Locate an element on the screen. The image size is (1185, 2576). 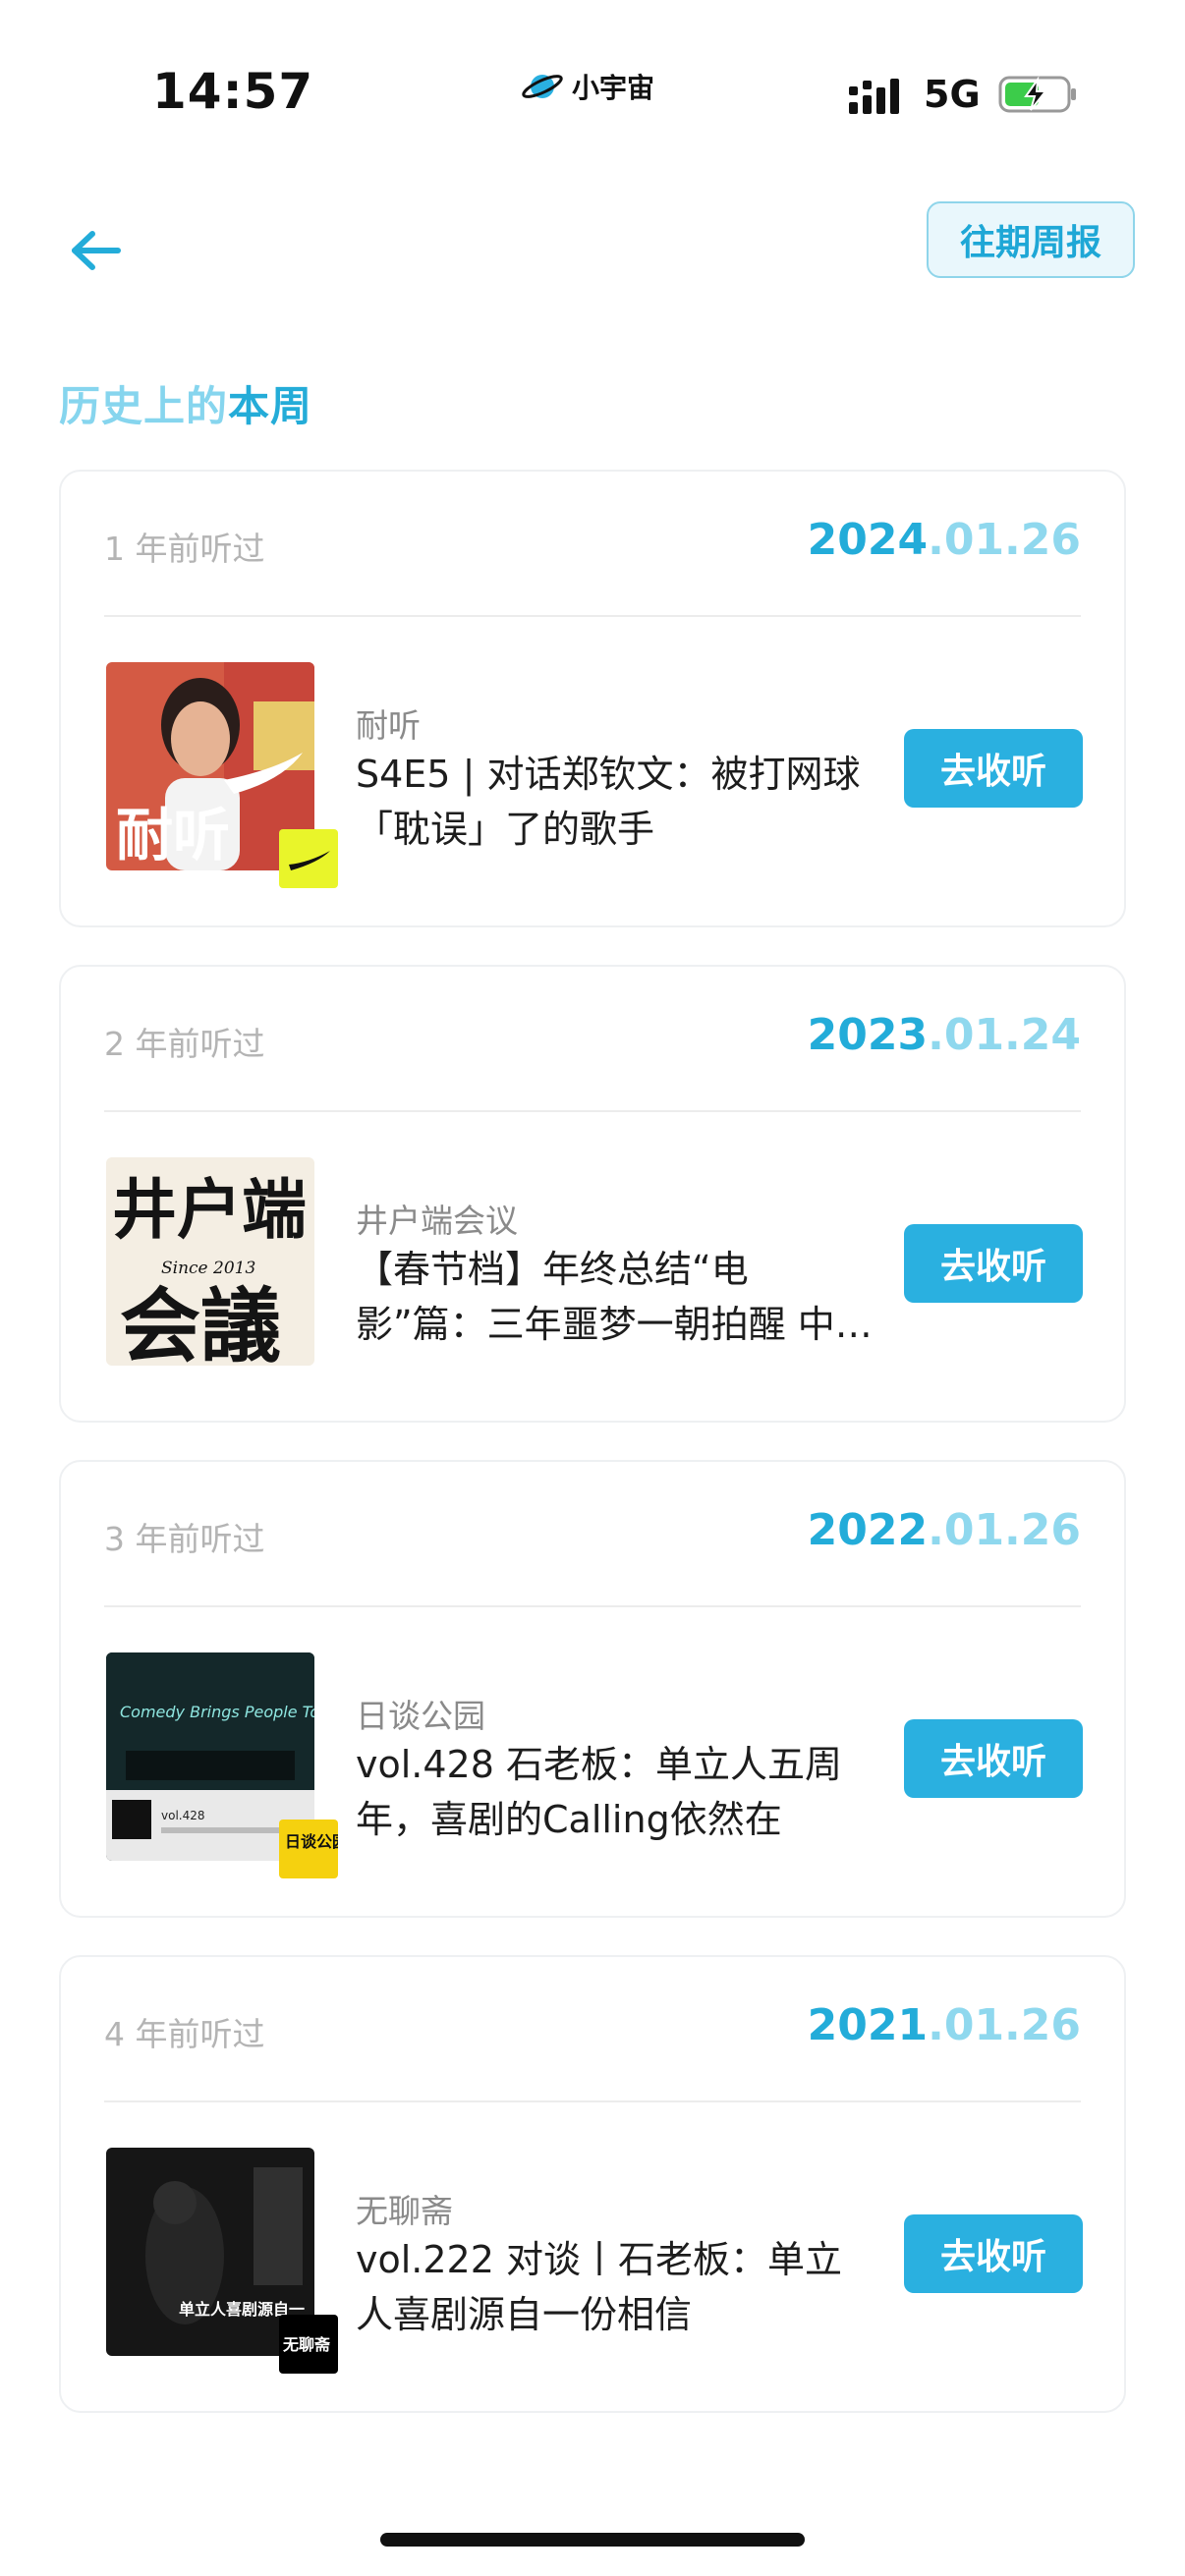
cover-text: 耐听 is located at coordinates (173, 835).